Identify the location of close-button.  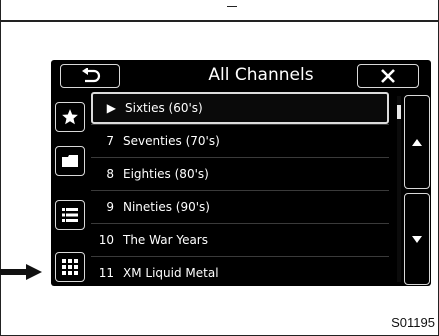
(388, 76).